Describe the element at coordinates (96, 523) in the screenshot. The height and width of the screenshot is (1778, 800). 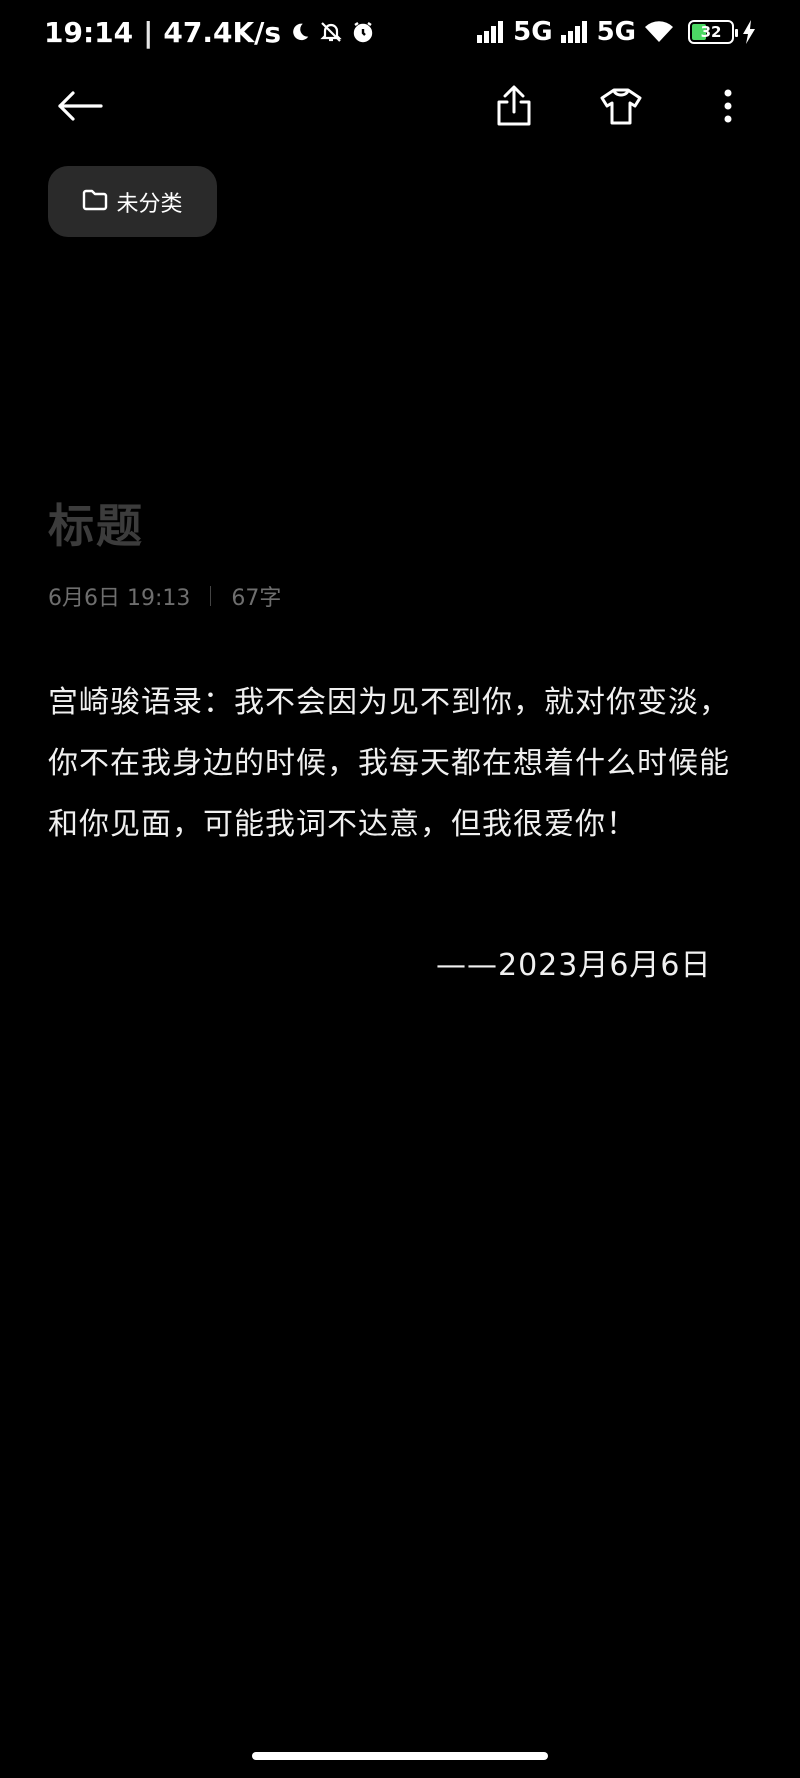
I see `note-title-input: 标题` at that location.